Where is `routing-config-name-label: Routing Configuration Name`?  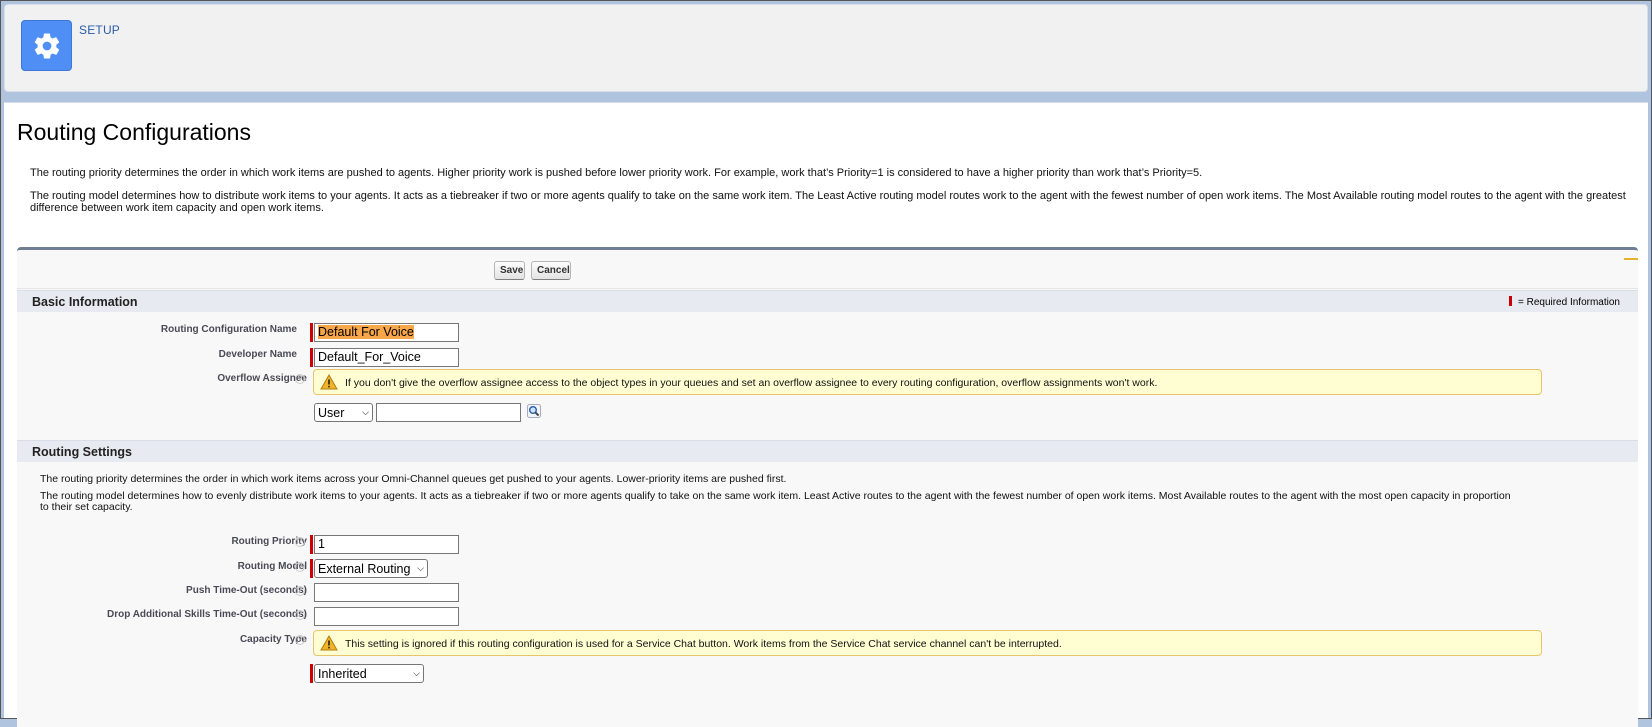 routing-config-name-label: Routing Configuration Name is located at coordinates (228, 329).